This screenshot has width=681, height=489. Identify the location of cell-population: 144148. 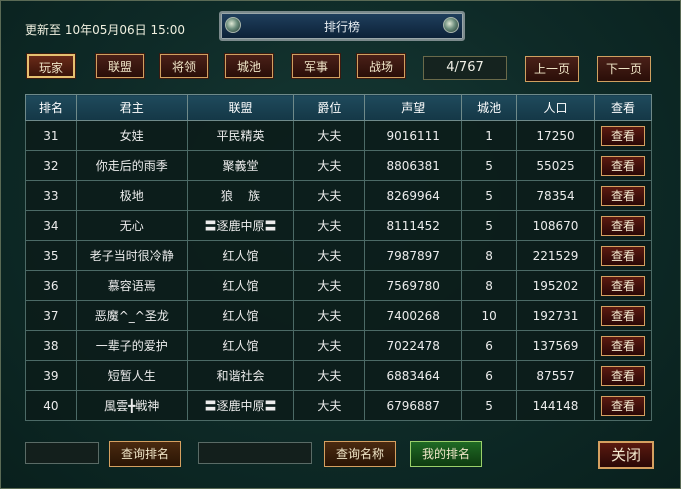
(555, 405).